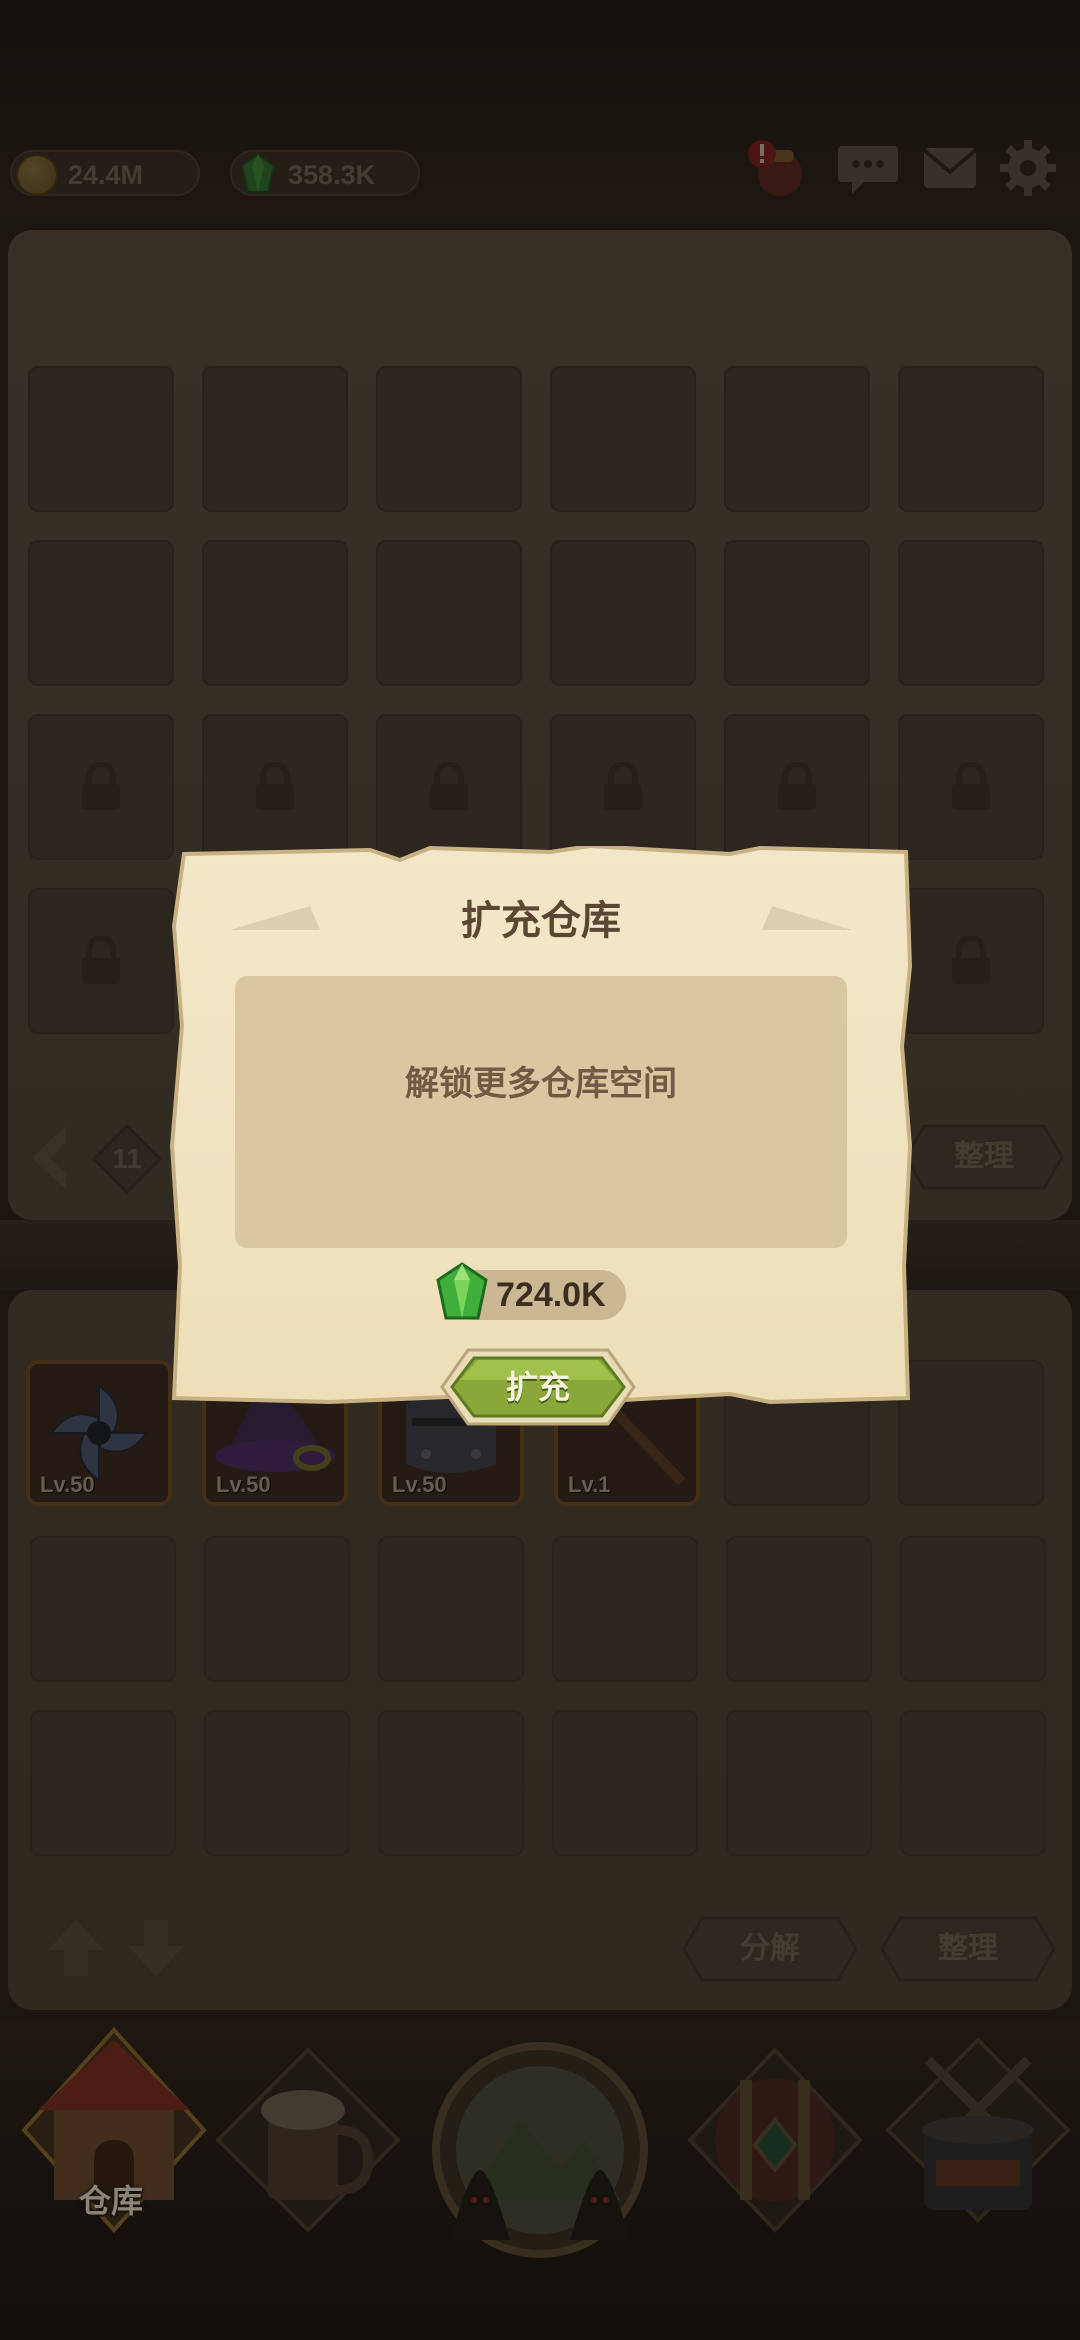 The height and width of the screenshot is (2340, 1080). I want to click on cost-display: 724.0K, so click(531, 1291).